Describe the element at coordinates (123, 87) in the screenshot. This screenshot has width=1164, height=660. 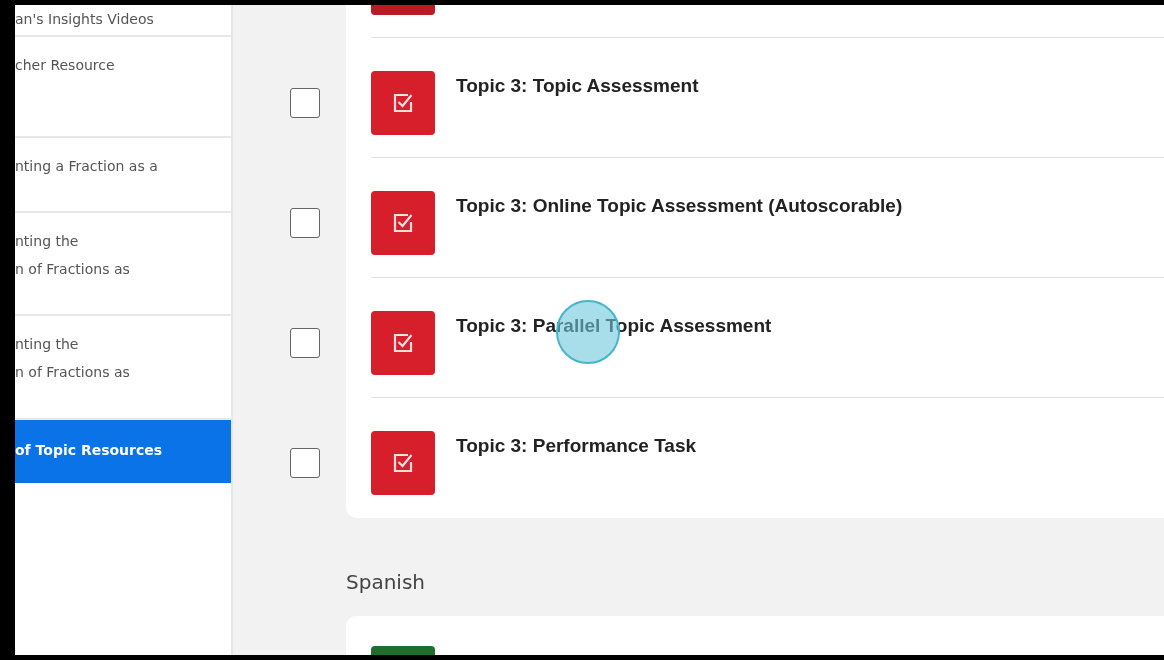
I see `sidebar-item: cher Resource` at that location.